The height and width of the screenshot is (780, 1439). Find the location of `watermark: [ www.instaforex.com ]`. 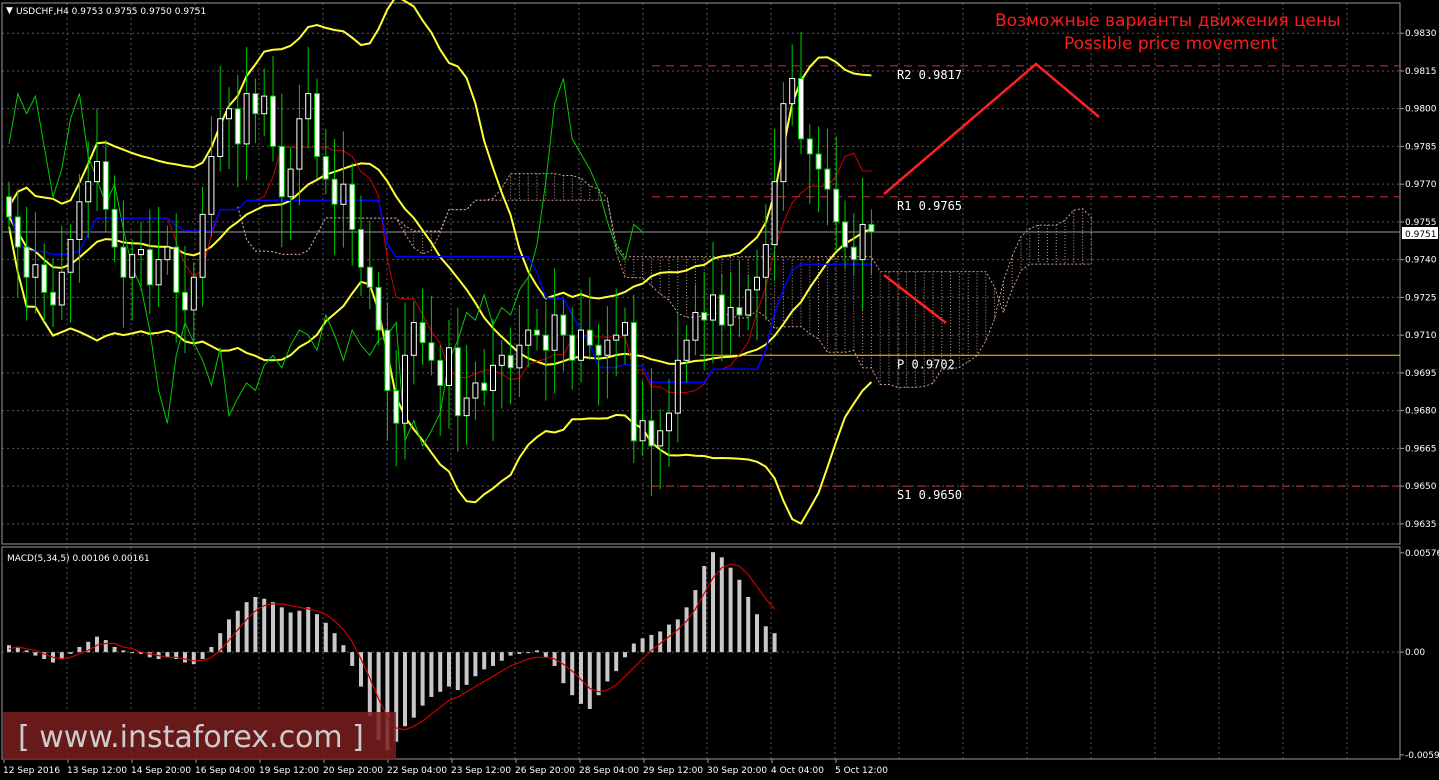

watermark: [ www.instaforex.com ] is located at coordinates (191, 737).